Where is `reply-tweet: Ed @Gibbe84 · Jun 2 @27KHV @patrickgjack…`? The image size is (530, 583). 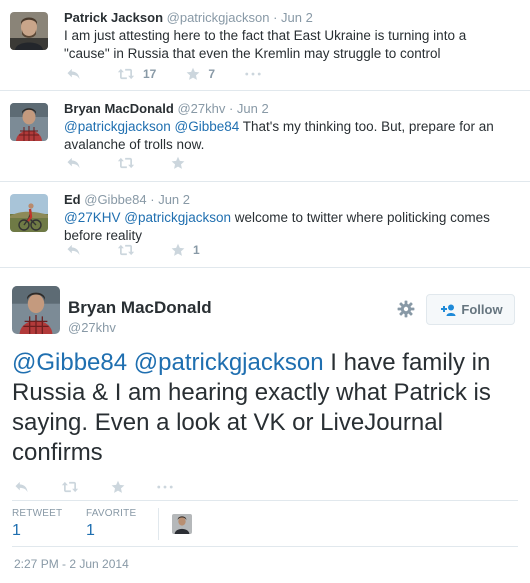
reply-tweet: Ed @Gibbe84 · Jun 2 @27KHV @patrickgjack… is located at coordinates (265, 225).